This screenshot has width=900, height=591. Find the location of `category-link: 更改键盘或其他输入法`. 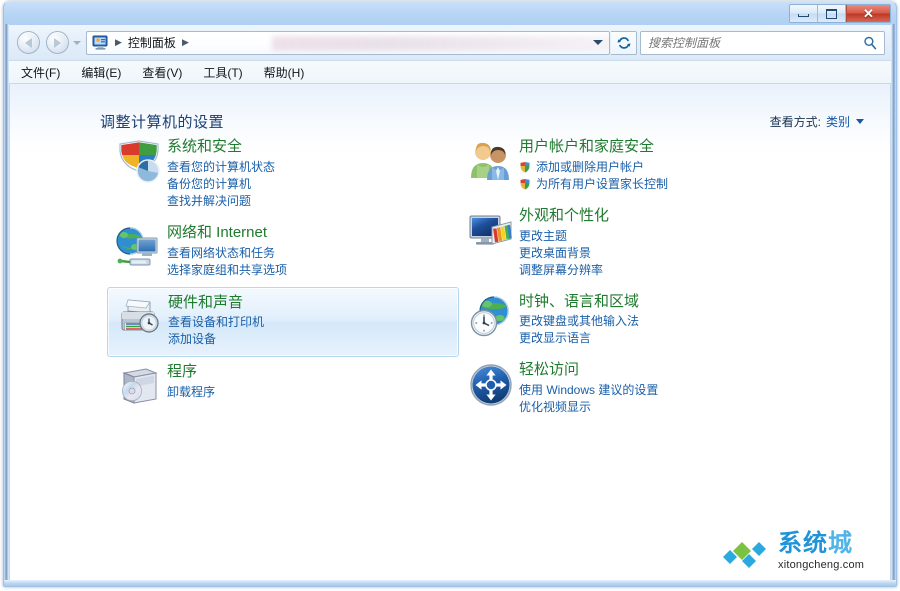

category-link: 更改键盘或其他输入法 is located at coordinates (663, 321).